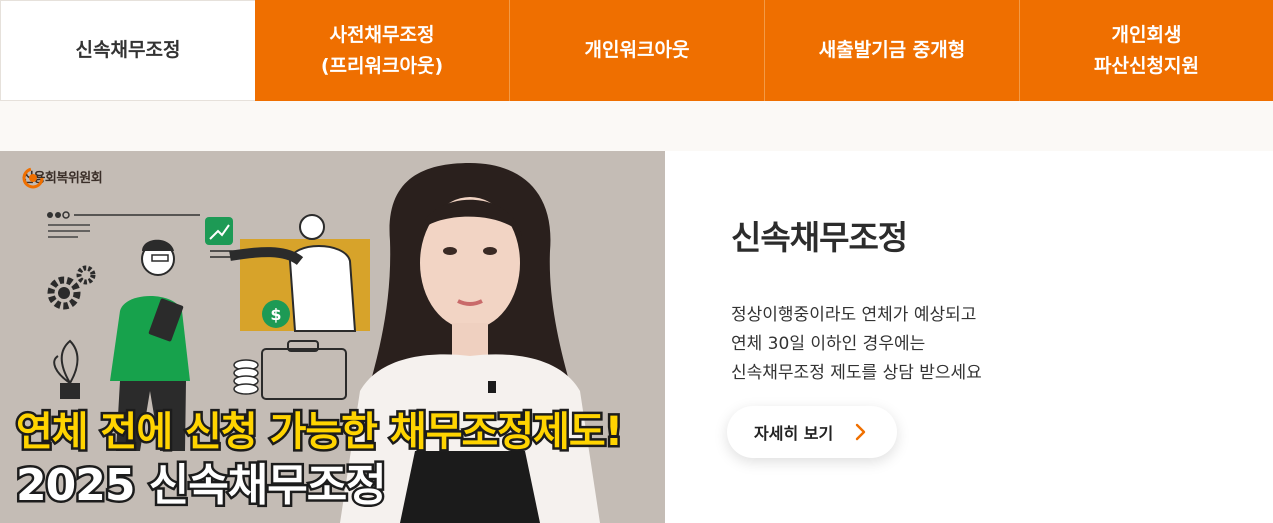 The image size is (1273, 523). What do you see at coordinates (794, 433) in the screenshot?
I see `view-details-label: 자세히 보기` at bounding box center [794, 433].